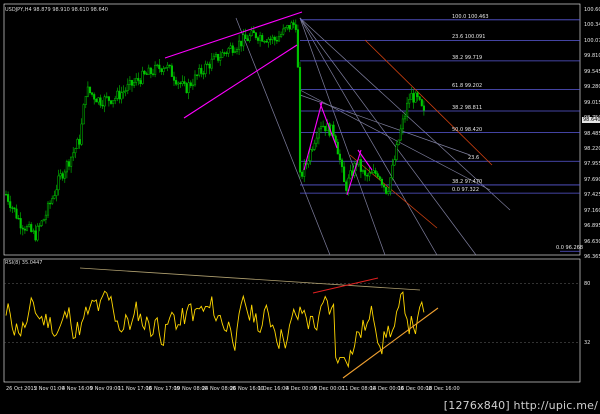  Describe the element at coordinates (469, 37) in the screenshot. I see `fib-level-label: 23.6 100.091` at that location.